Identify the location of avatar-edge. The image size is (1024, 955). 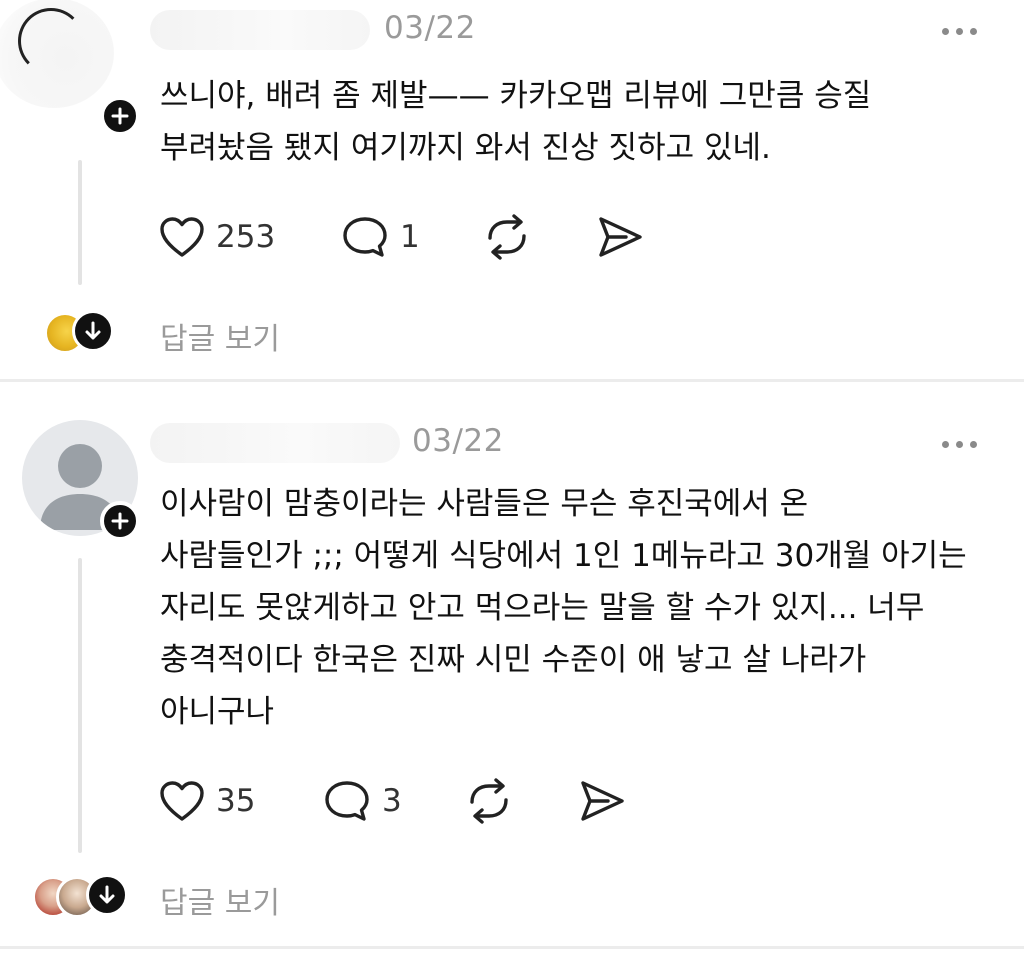
(51, 41).